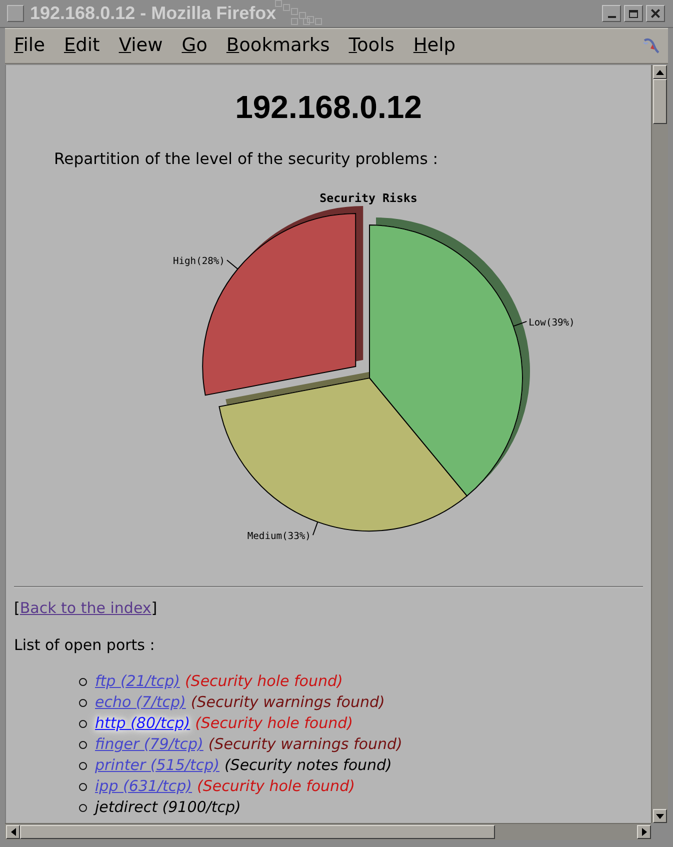 The image size is (673, 847). What do you see at coordinates (371, 46) in the screenshot?
I see `menu-item: Tools` at bounding box center [371, 46].